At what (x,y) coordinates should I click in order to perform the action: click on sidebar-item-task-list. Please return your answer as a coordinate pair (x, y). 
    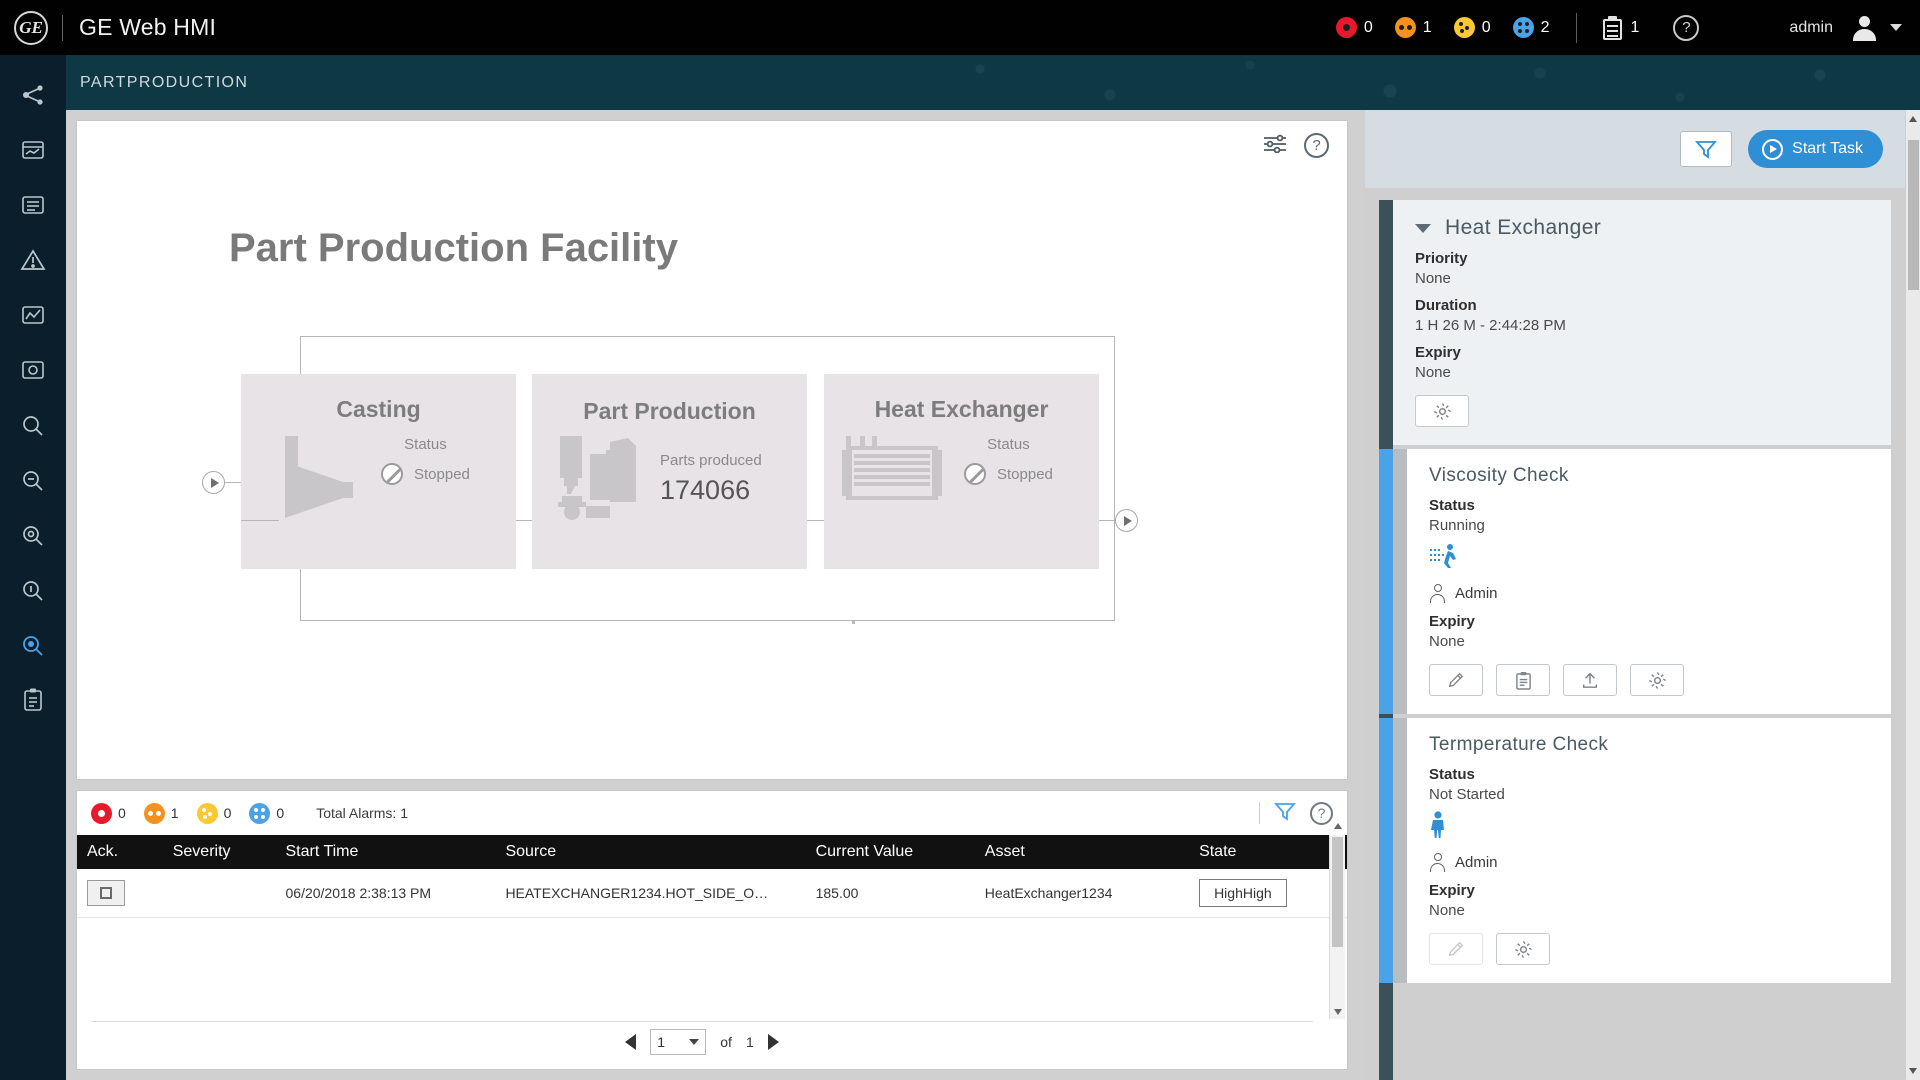
    Looking at the image, I should click on (33, 699).